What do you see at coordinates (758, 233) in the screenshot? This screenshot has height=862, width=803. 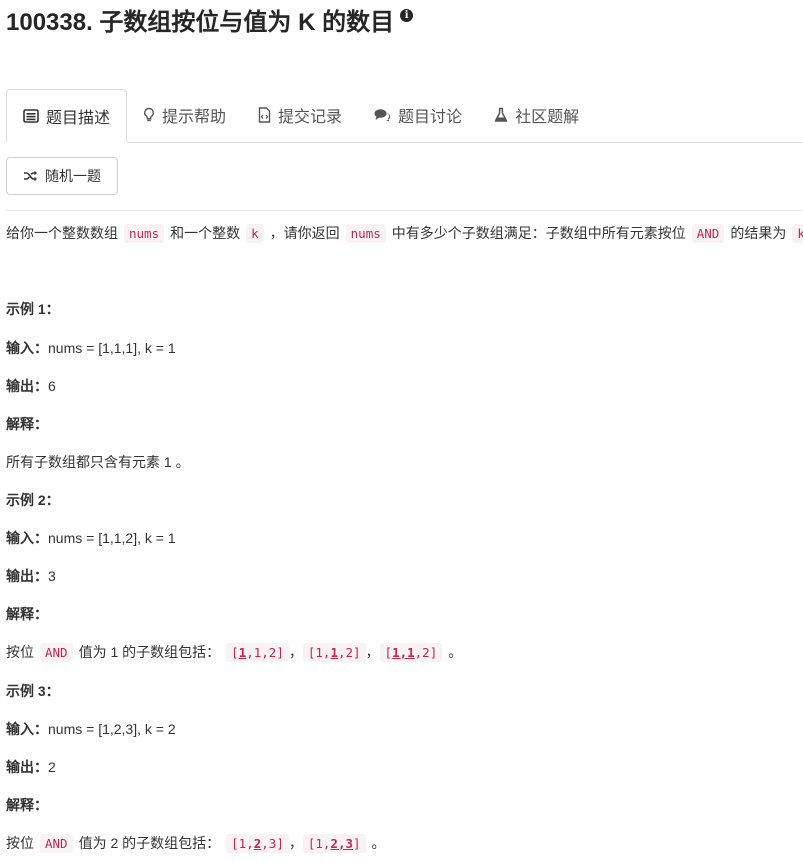 I see `statement-text: 的结果为` at bounding box center [758, 233].